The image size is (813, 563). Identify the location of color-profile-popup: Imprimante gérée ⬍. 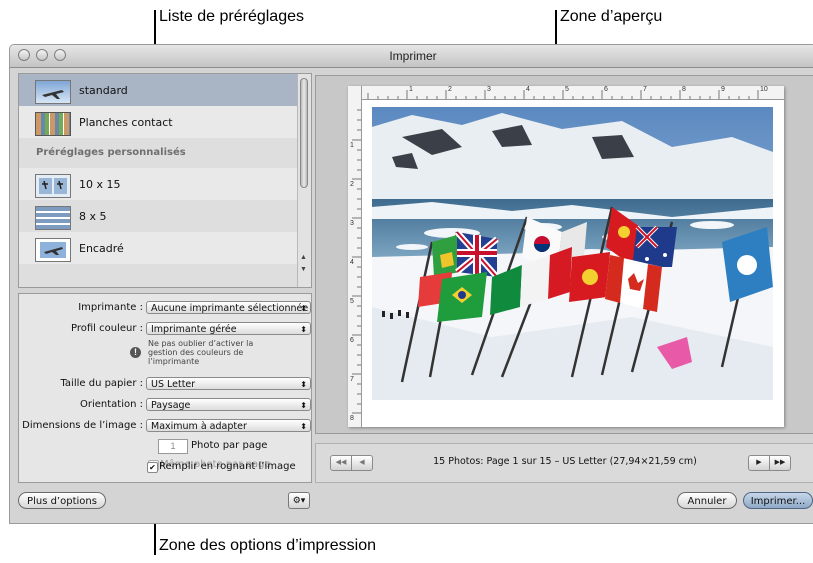
(228, 328).